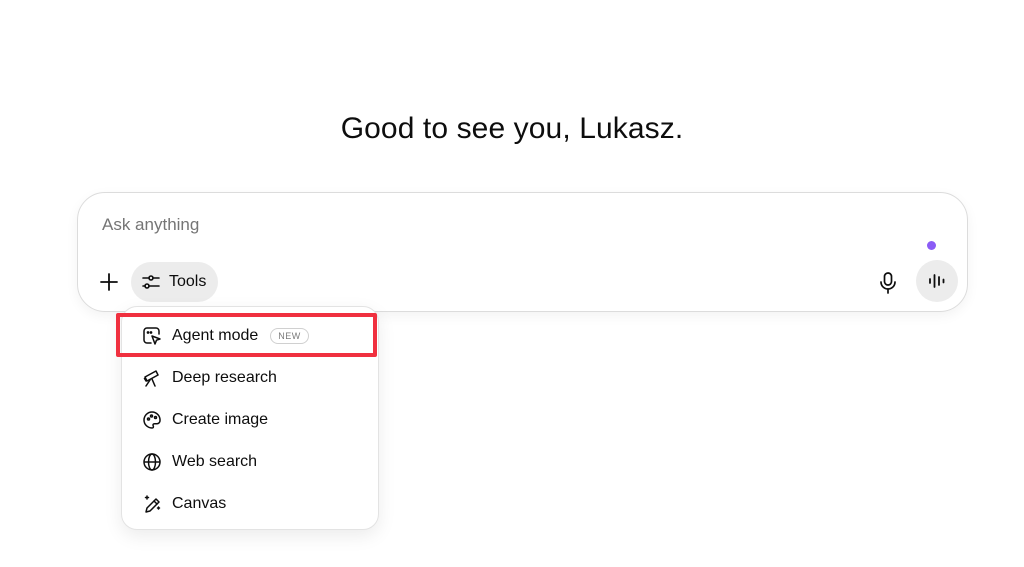 This screenshot has width=1024, height=567. I want to click on add-attachment-button, so click(109, 282).